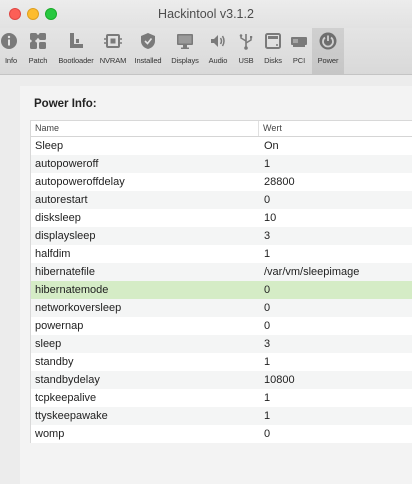 This screenshot has height=484, width=412. I want to click on toolbar-item-label: Displays, so click(185, 60).